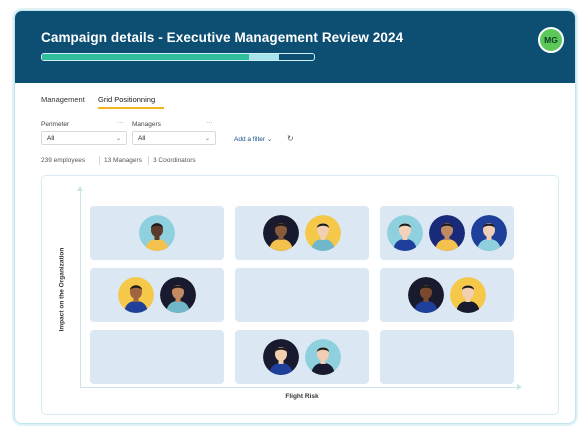  What do you see at coordinates (209, 122) in the screenshot?
I see `managers-more-icon: ···` at bounding box center [209, 122].